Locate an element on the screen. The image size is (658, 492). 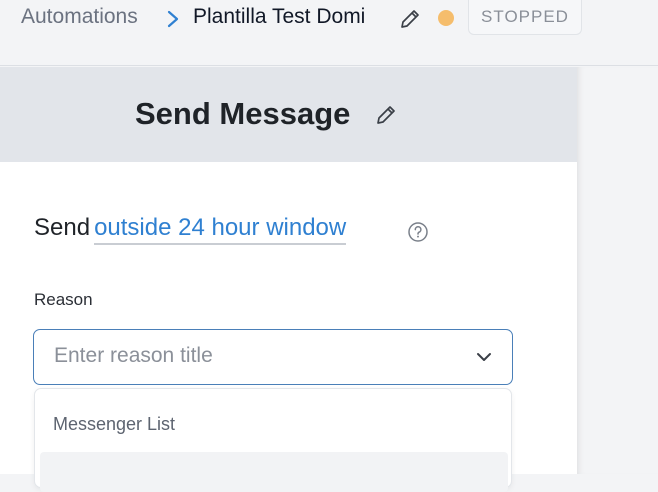
chevron-down-icon is located at coordinates (484, 357).